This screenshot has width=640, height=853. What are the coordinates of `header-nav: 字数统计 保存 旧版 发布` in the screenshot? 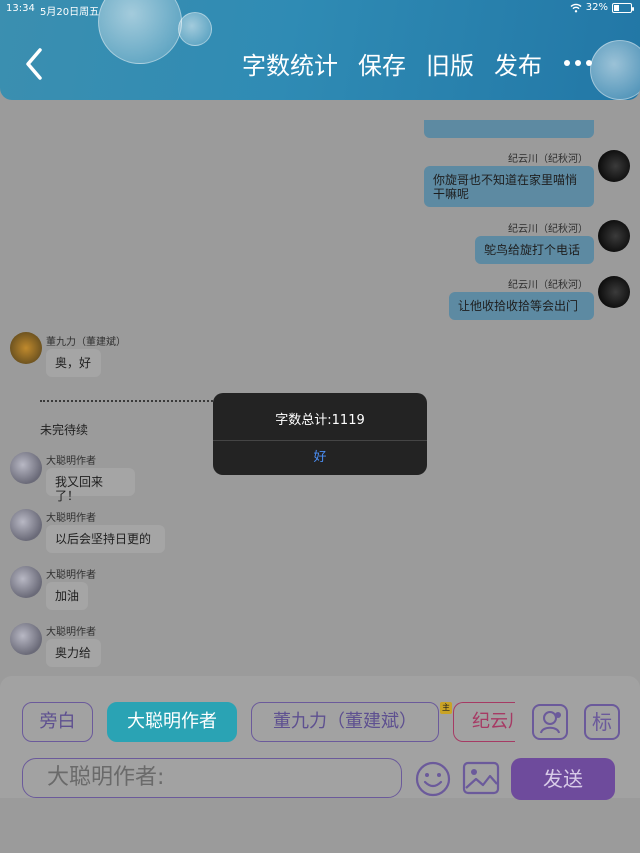 It's located at (392, 63).